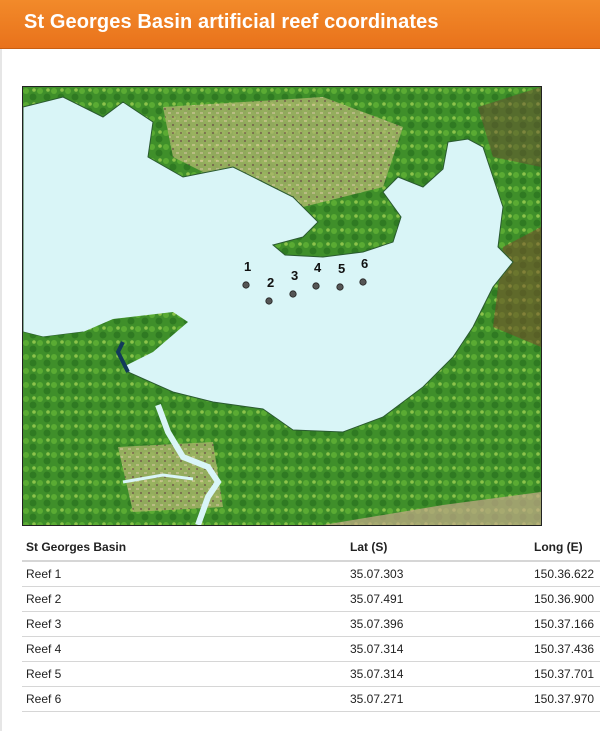 The width and height of the screenshot is (600, 731). Describe the element at coordinates (565, 548) in the screenshot. I see `column-header-long: Long (E)` at that location.